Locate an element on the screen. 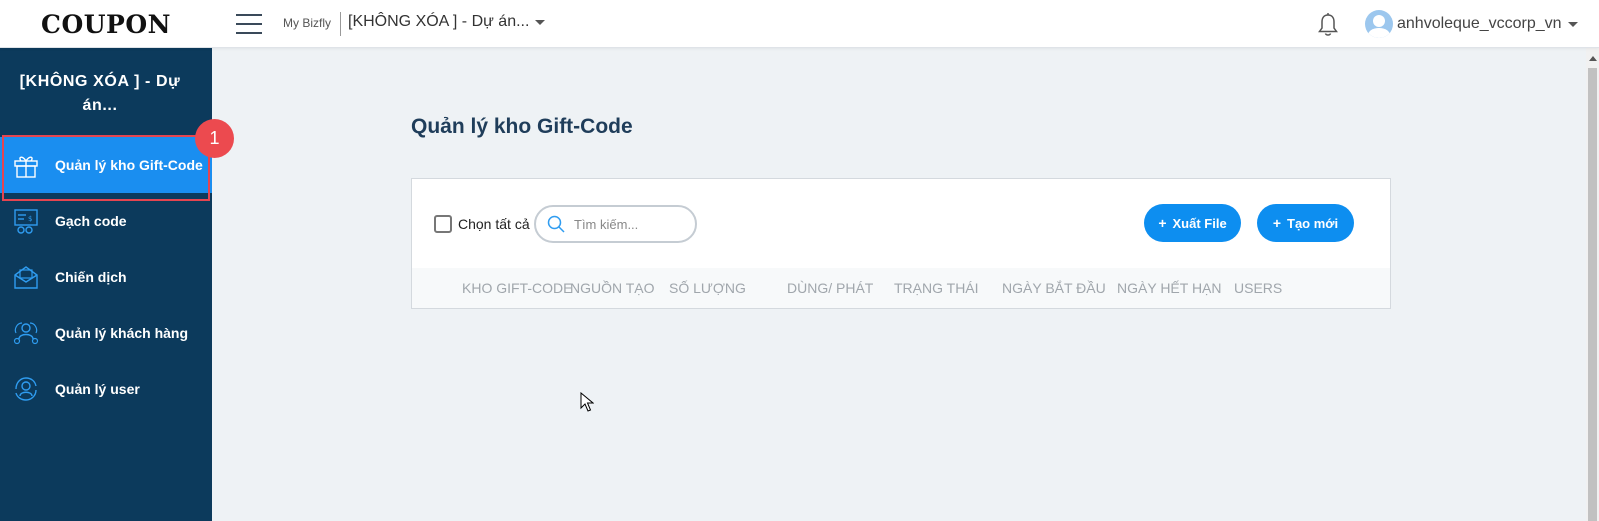  search-box is located at coordinates (615, 224).